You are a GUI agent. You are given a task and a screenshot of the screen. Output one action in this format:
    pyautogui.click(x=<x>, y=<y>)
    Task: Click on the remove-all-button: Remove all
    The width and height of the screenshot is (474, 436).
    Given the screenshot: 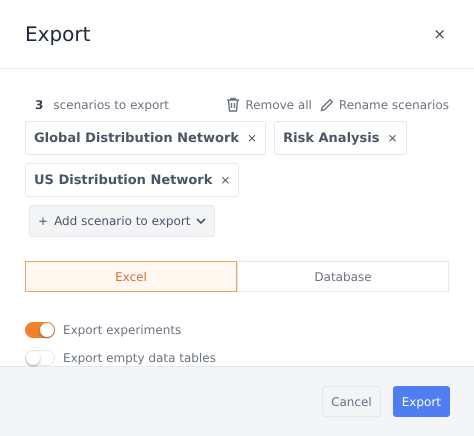 What is the action you would take?
    pyautogui.click(x=269, y=104)
    